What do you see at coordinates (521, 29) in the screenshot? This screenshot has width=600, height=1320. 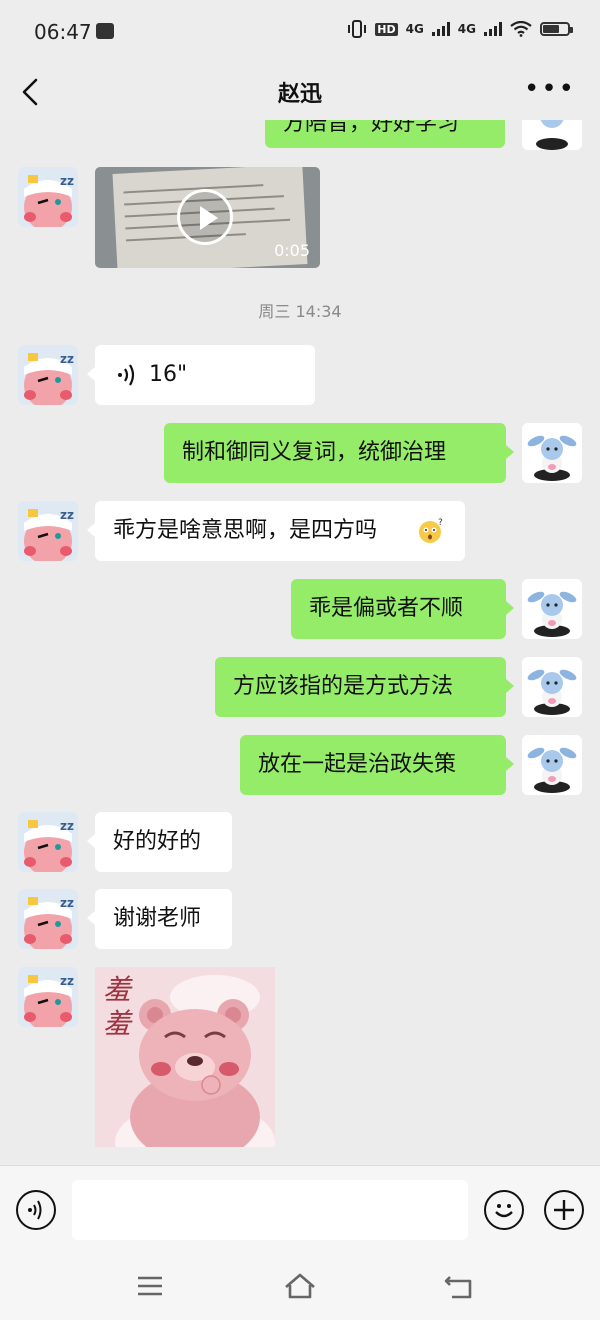 I see `wifi-icon` at bounding box center [521, 29].